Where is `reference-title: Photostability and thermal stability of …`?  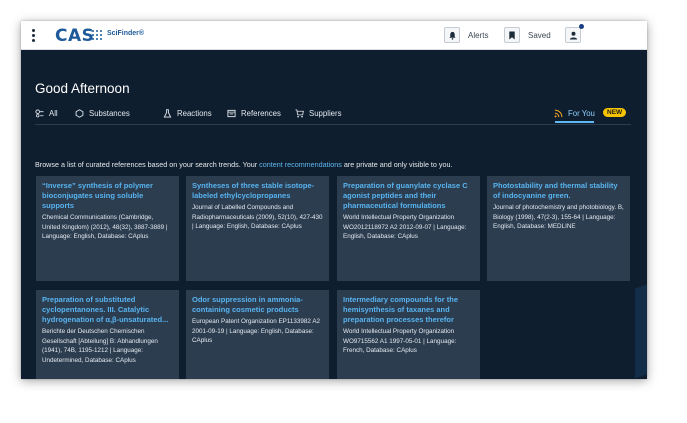
reference-title: Photostability and thermal stability of … is located at coordinates (558, 191).